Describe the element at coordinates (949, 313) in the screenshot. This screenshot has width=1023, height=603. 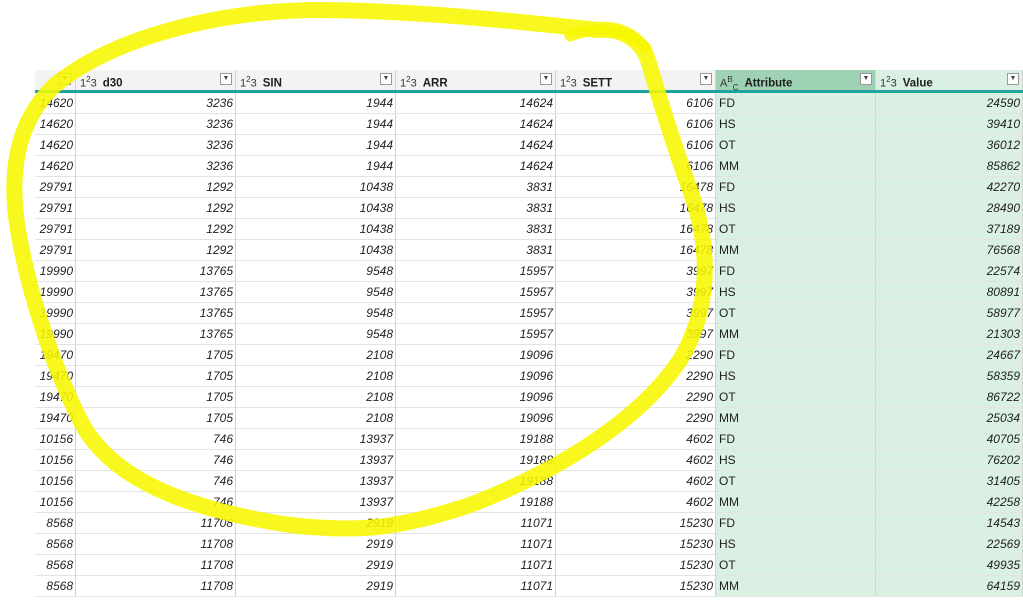
I see `cell-value: 58977` at that location.